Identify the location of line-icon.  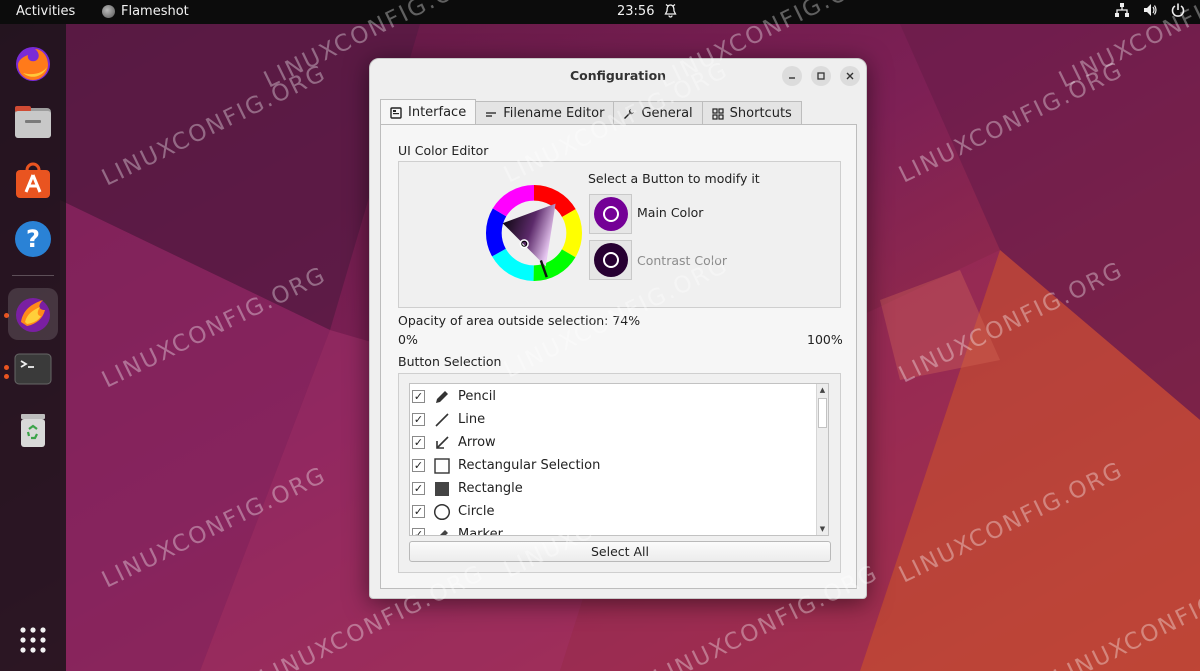
(442, 420).